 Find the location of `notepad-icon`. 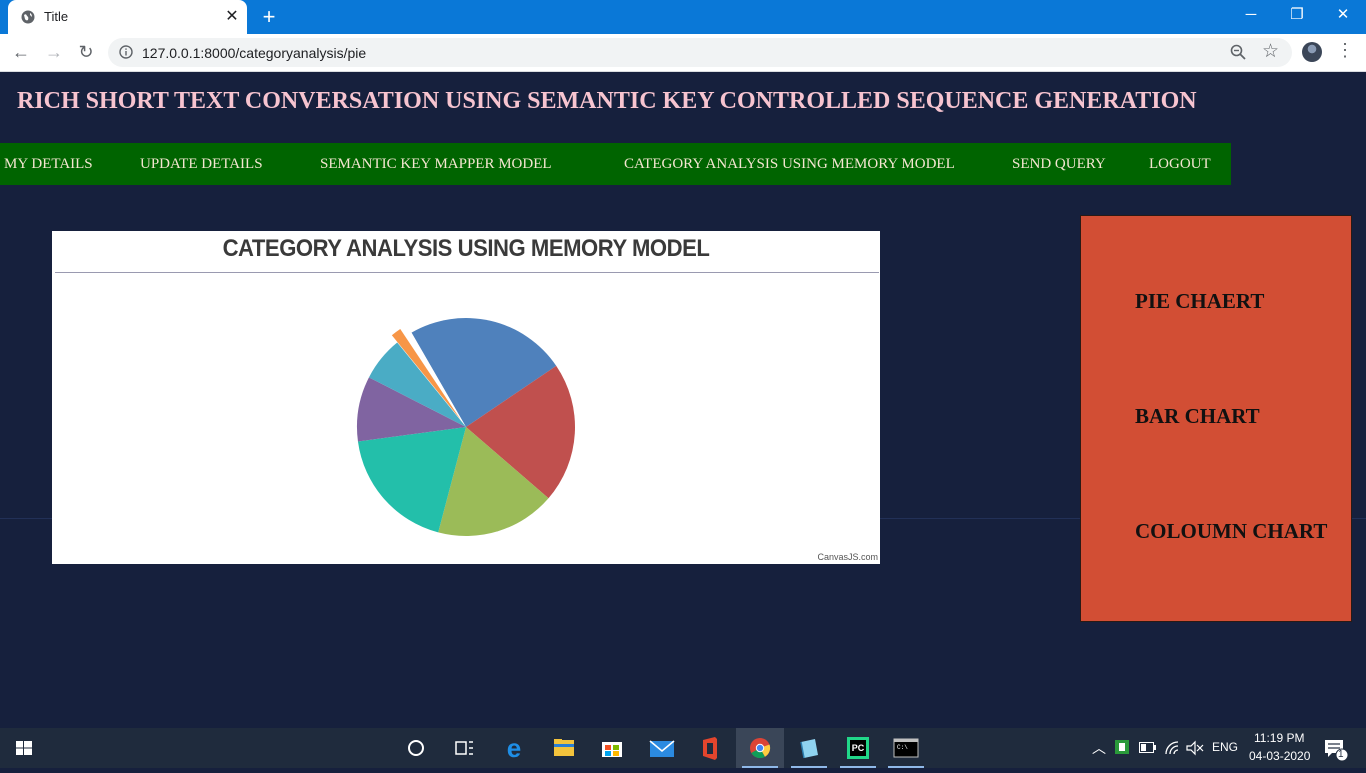

notepad-icon is located at coordinates (809, 749).